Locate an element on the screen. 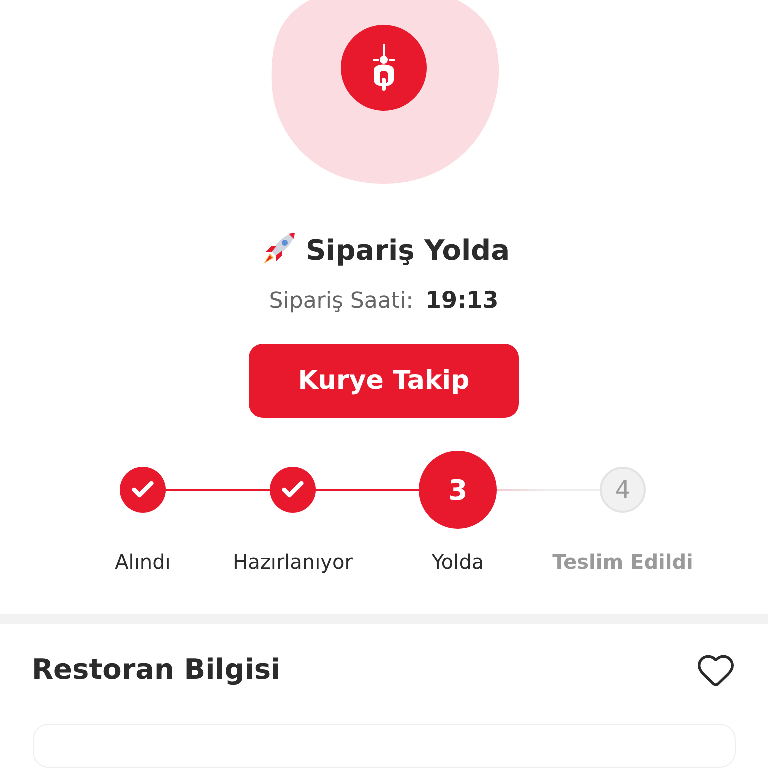  step-number-badge: 4 is located at coordinates (623, 490).